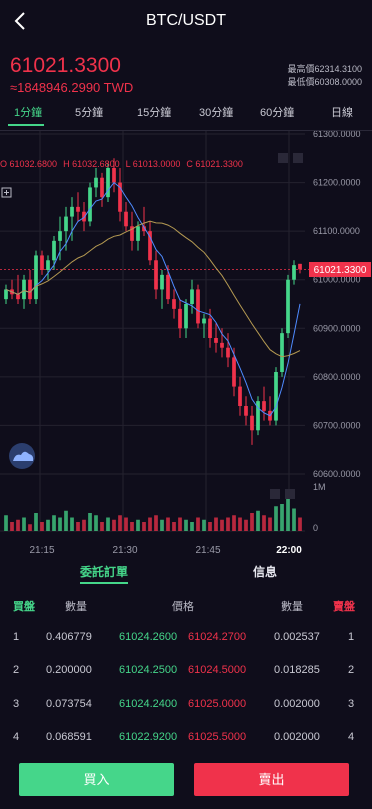 This screenshot has height=809, width=372. What do you see at coordinates (186, 20) in the screenshot?
I see `page-title: BTC/USDT` at bounding box center [186, 20].